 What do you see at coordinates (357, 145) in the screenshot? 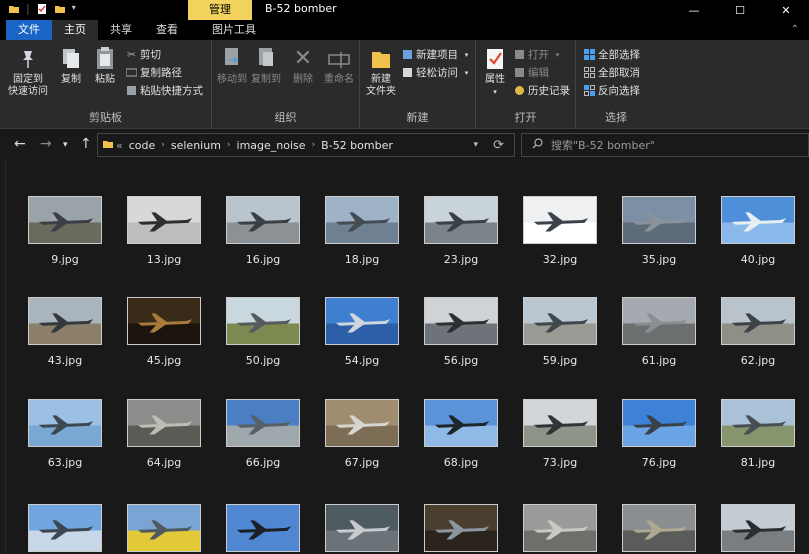
I see `breadcrumb-b52-bomber: B-52 bomber` at bounding box center [357, 145].